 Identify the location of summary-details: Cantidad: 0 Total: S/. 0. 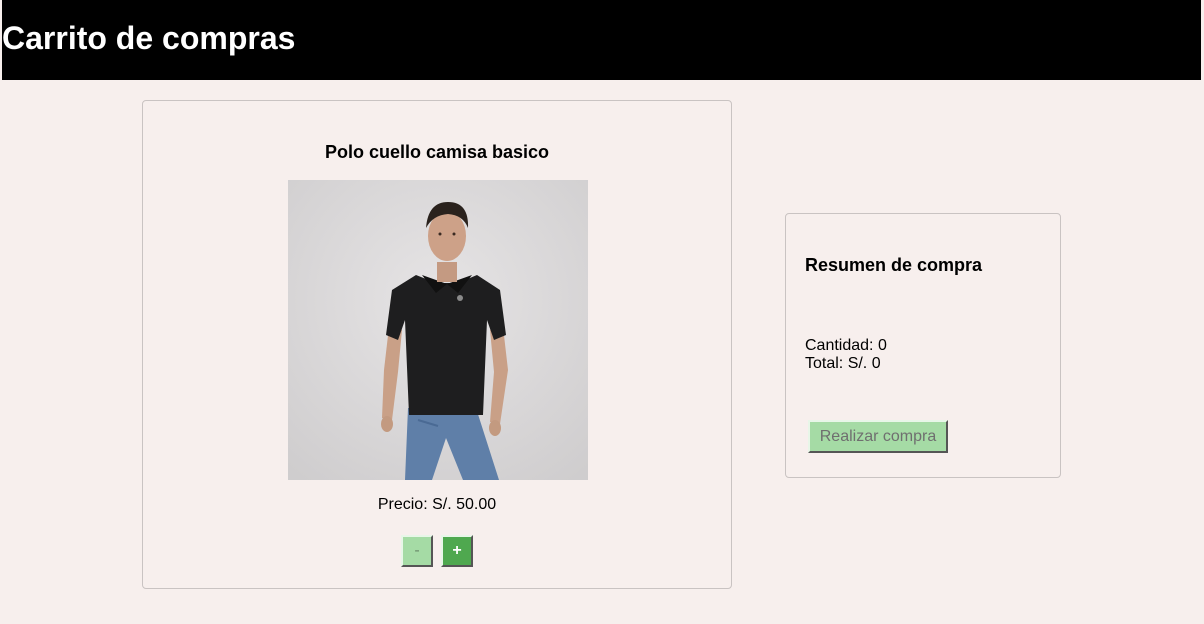
(846, 355).